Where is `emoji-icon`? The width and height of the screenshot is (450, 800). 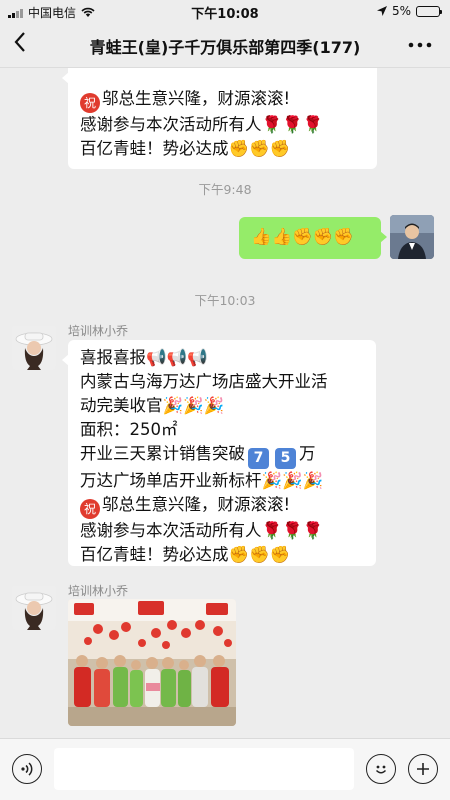 emoji-icon is located at coordinates (381, 769).